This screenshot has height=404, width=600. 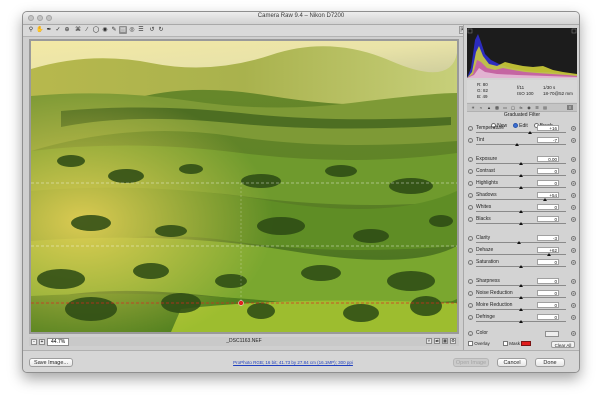 What do you see at coordinates (537, 107) in the screenshot?
I see `tab-presets-icon: ☰` at bounding box center [537, 107].